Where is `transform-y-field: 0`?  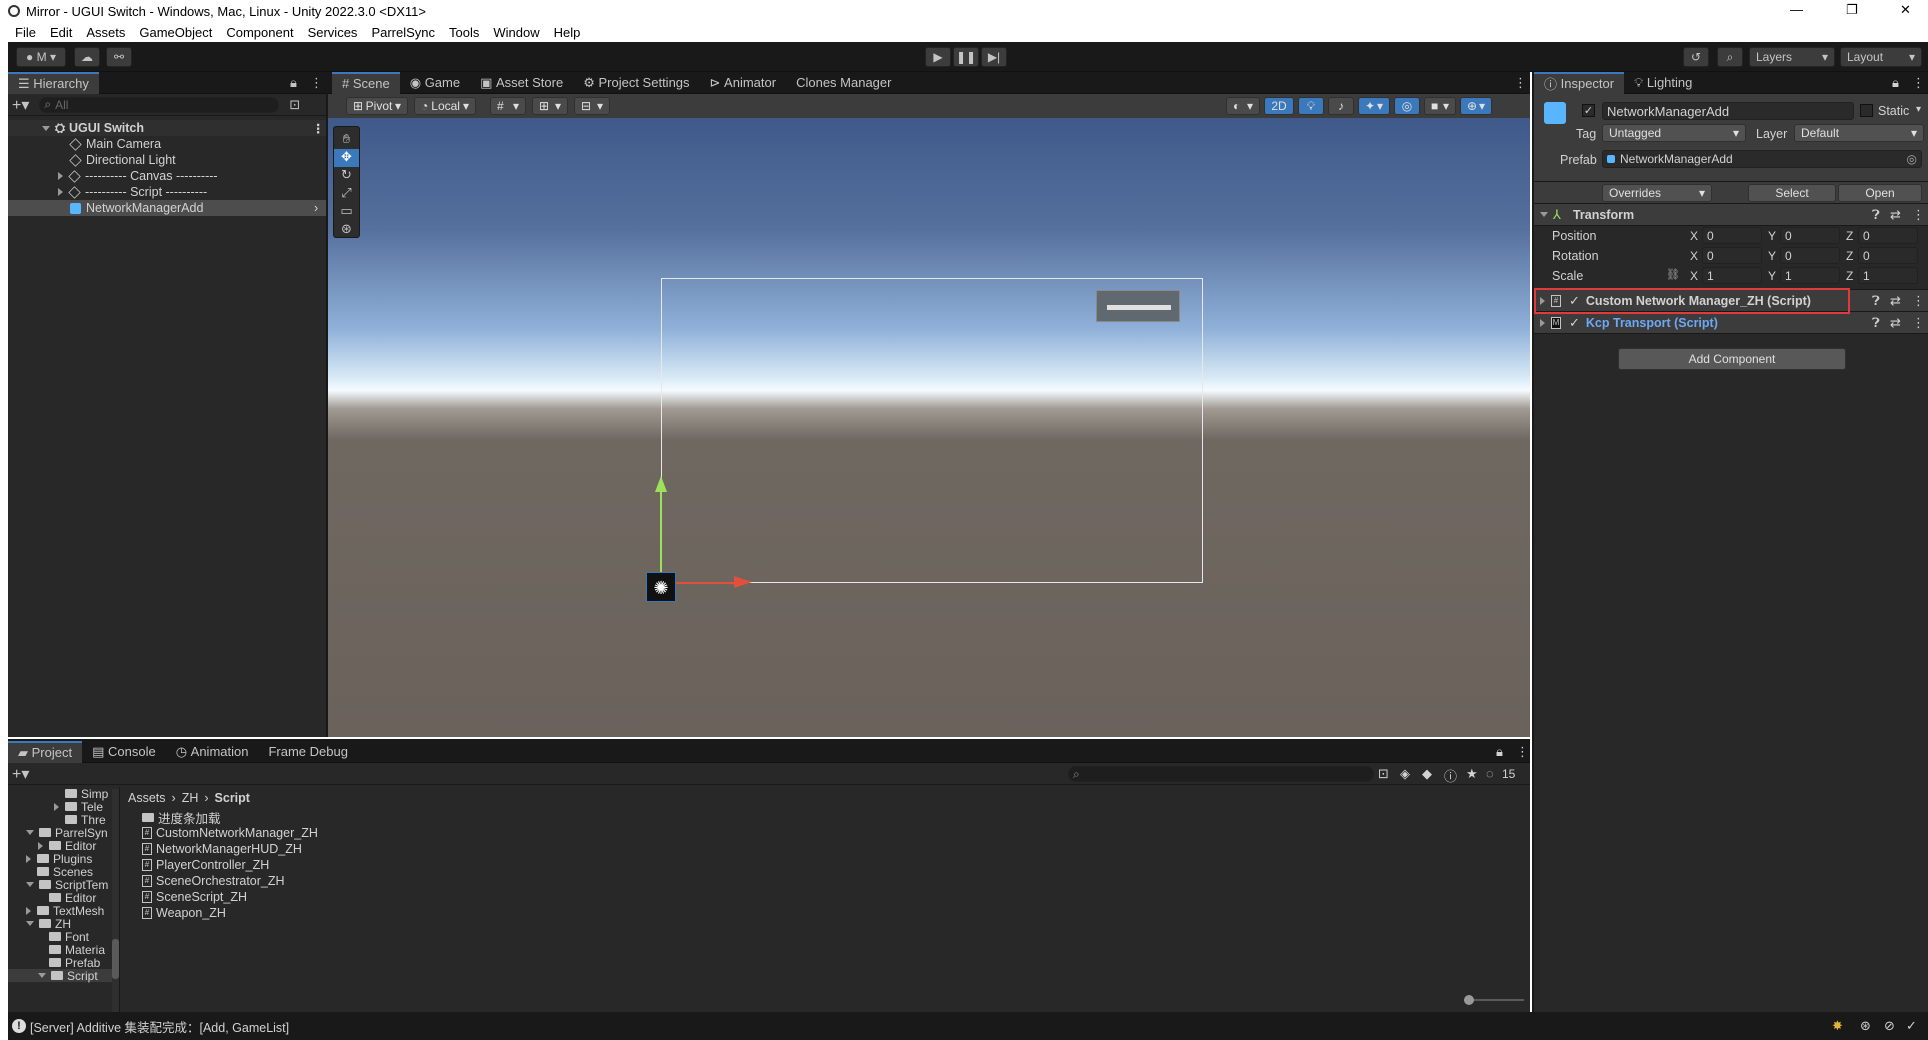
transform-y-field: 0 is located at coordinates (1810, 255).